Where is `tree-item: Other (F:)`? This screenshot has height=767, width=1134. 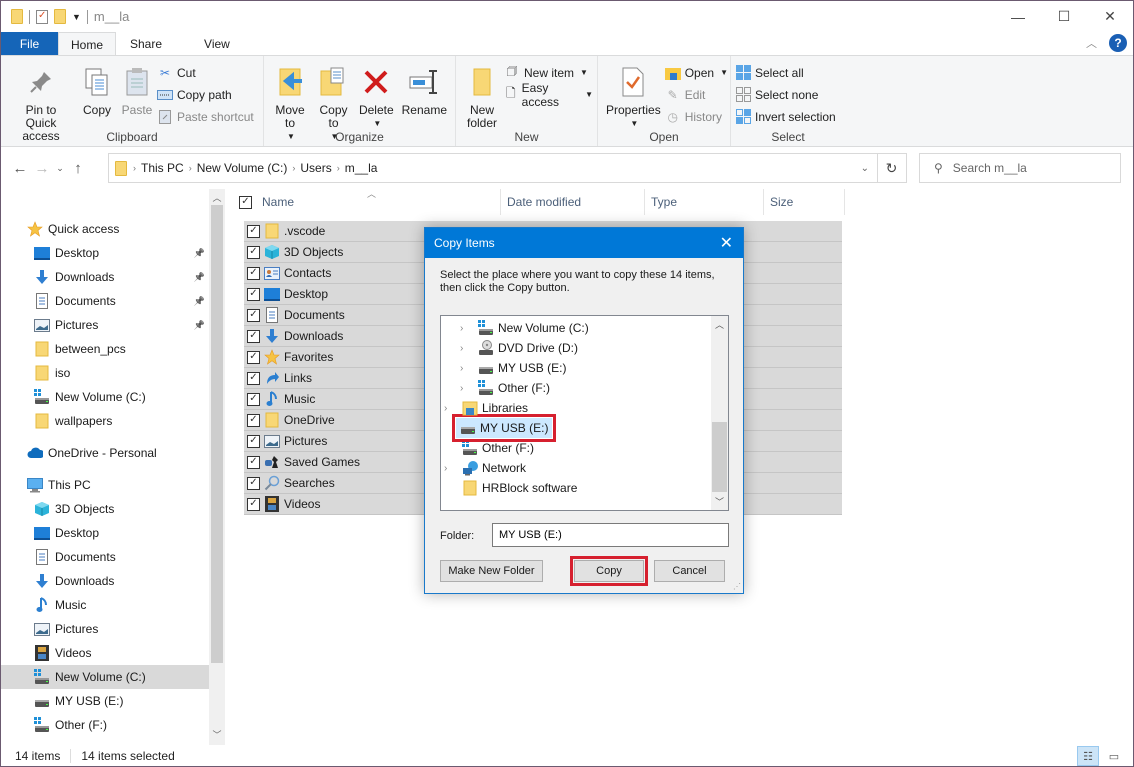
tree-item: Other (F:) is located at coordinates (489, 448).